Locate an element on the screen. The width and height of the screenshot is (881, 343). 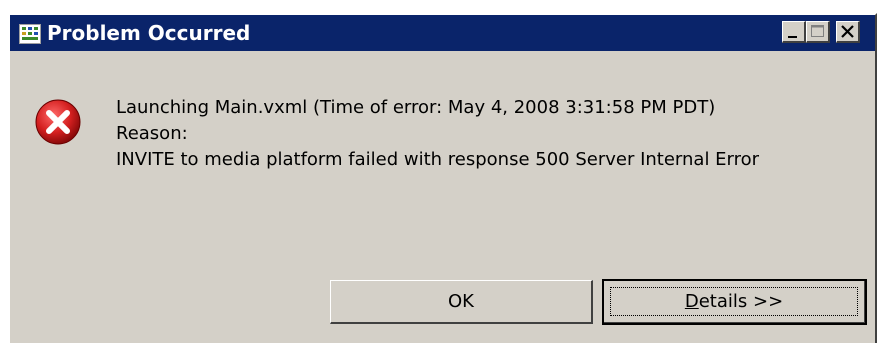
window-title: Problem Occurred is located at coordinates (149, 33).